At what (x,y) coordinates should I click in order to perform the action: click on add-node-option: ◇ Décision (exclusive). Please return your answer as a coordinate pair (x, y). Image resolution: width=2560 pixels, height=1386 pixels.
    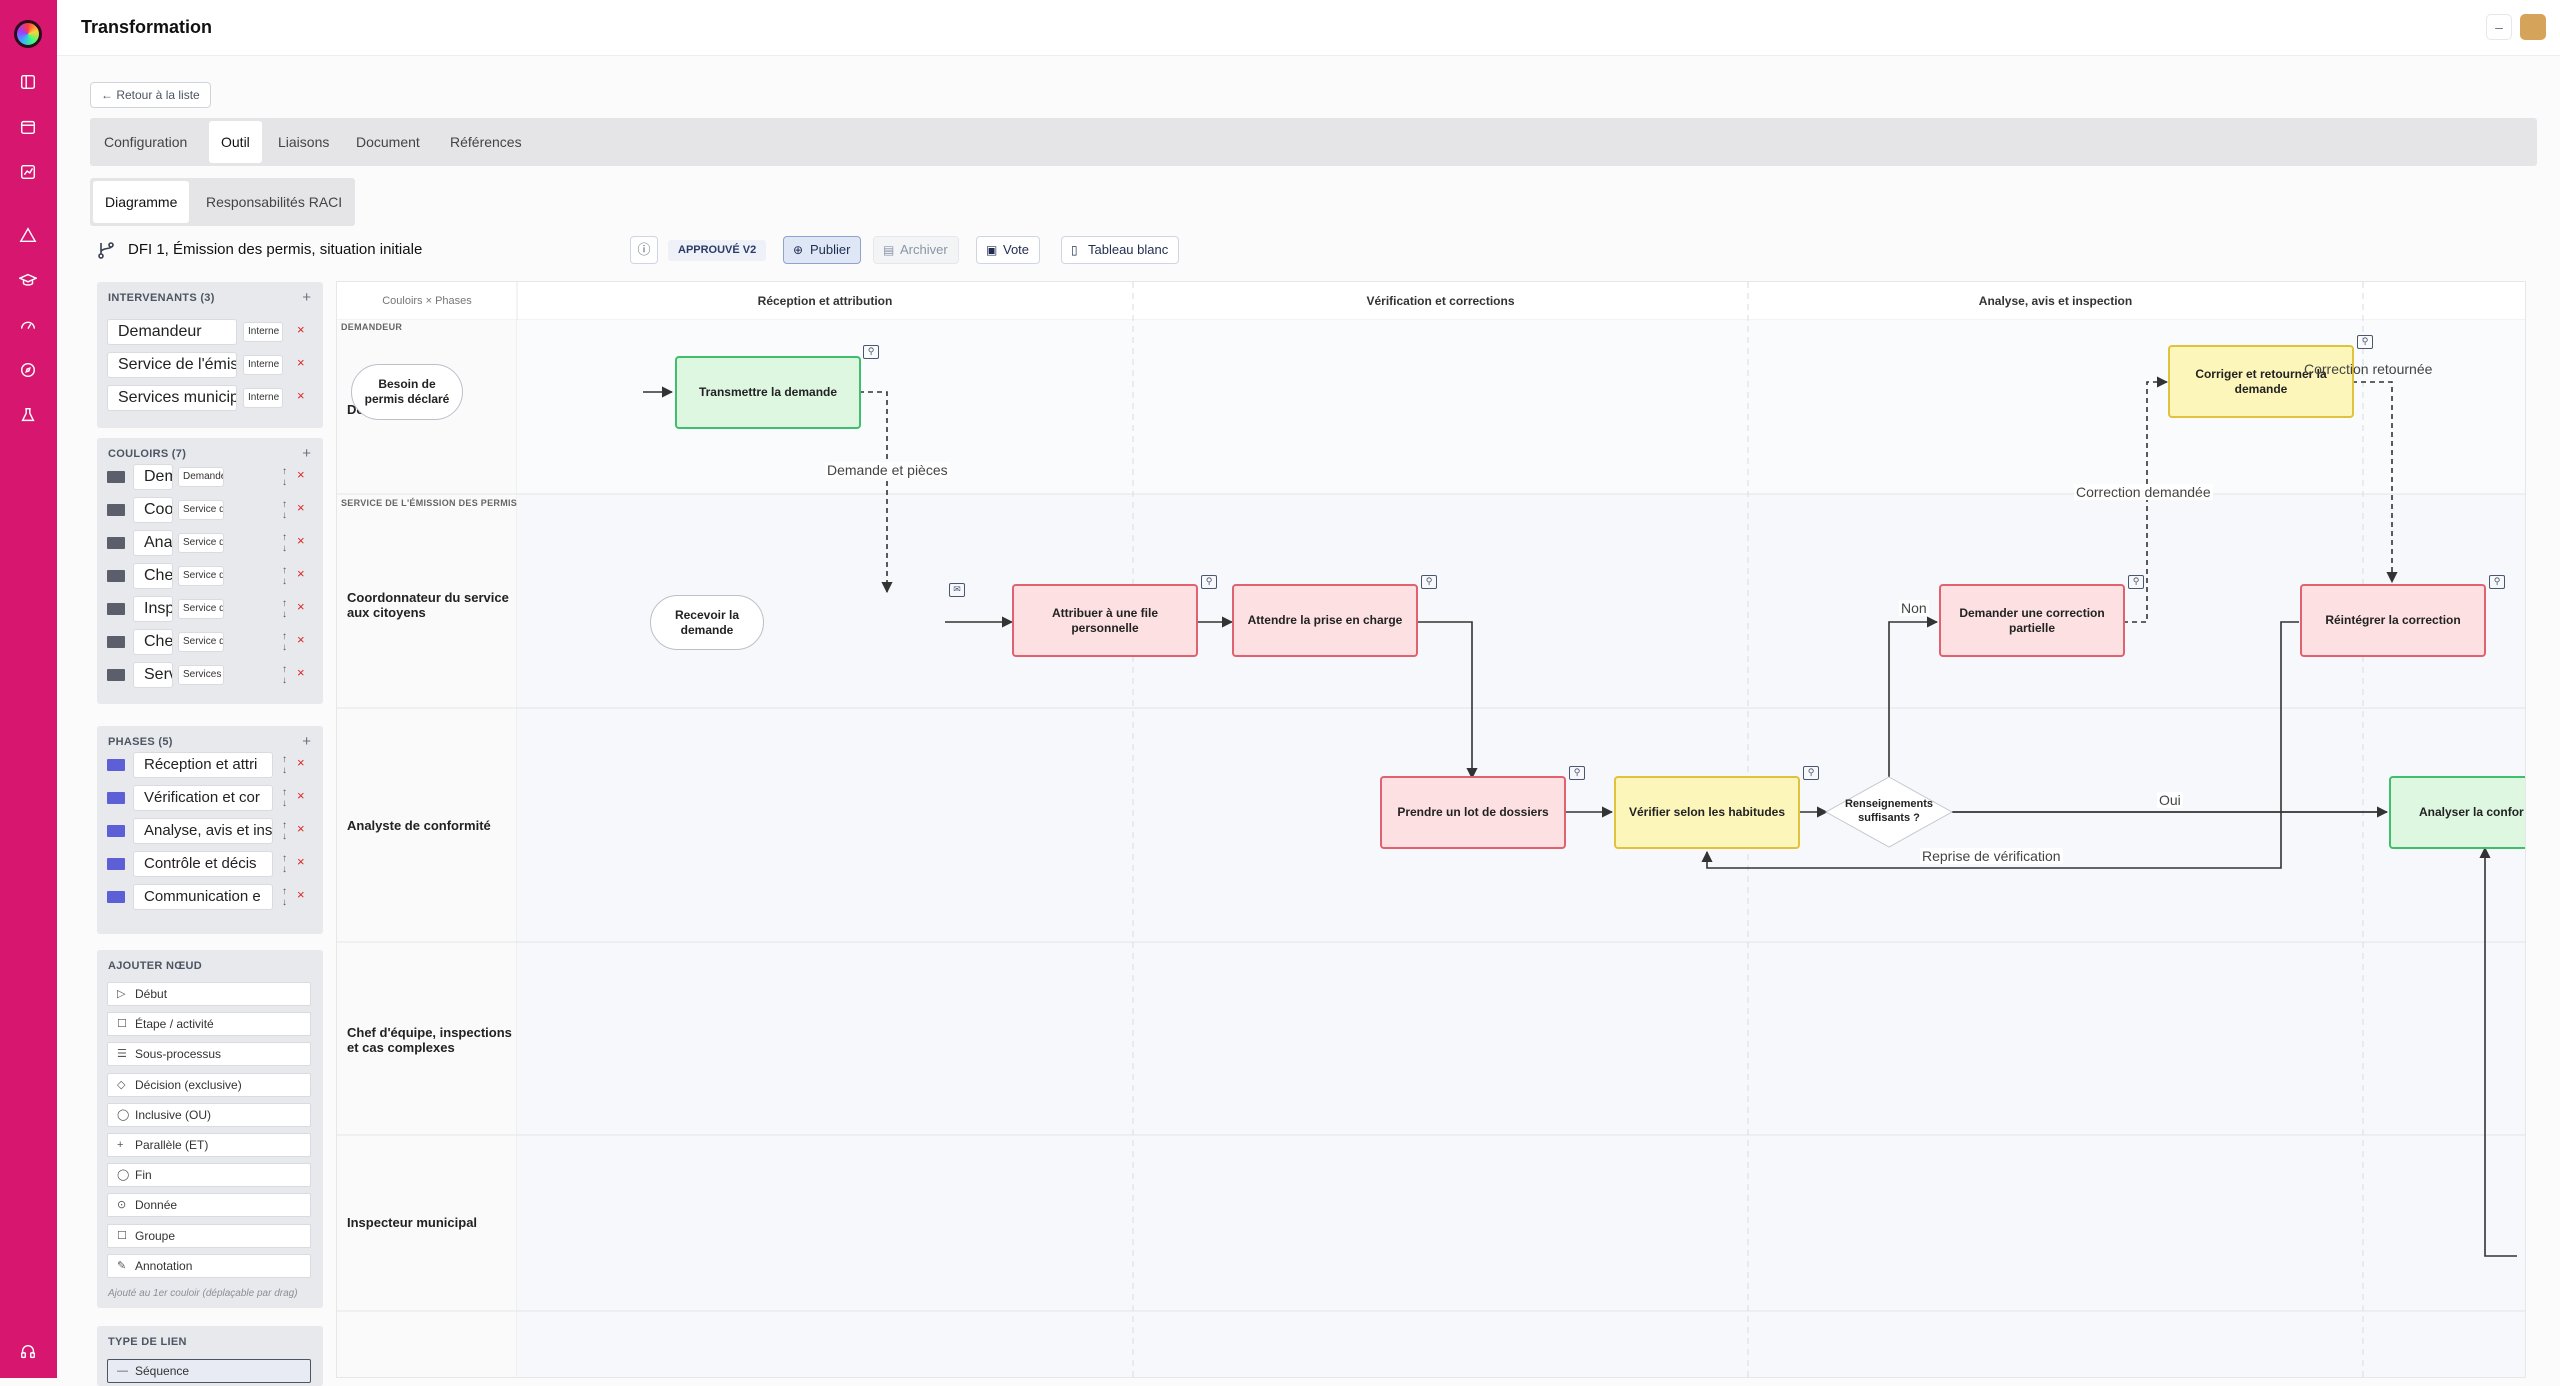
    Looking at the image, I should click on (209, 1084).